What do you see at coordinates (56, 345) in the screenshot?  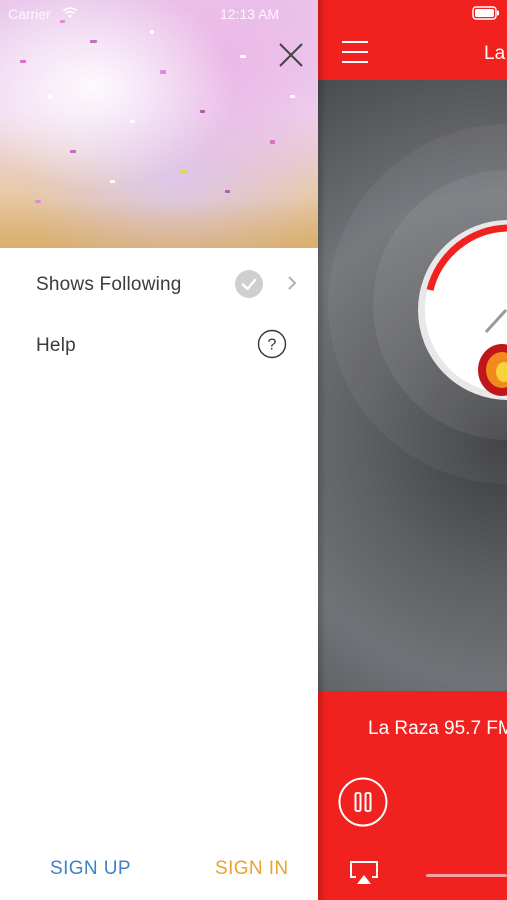 I see `menu-item-label: Help` at bounding box center [56, 345].